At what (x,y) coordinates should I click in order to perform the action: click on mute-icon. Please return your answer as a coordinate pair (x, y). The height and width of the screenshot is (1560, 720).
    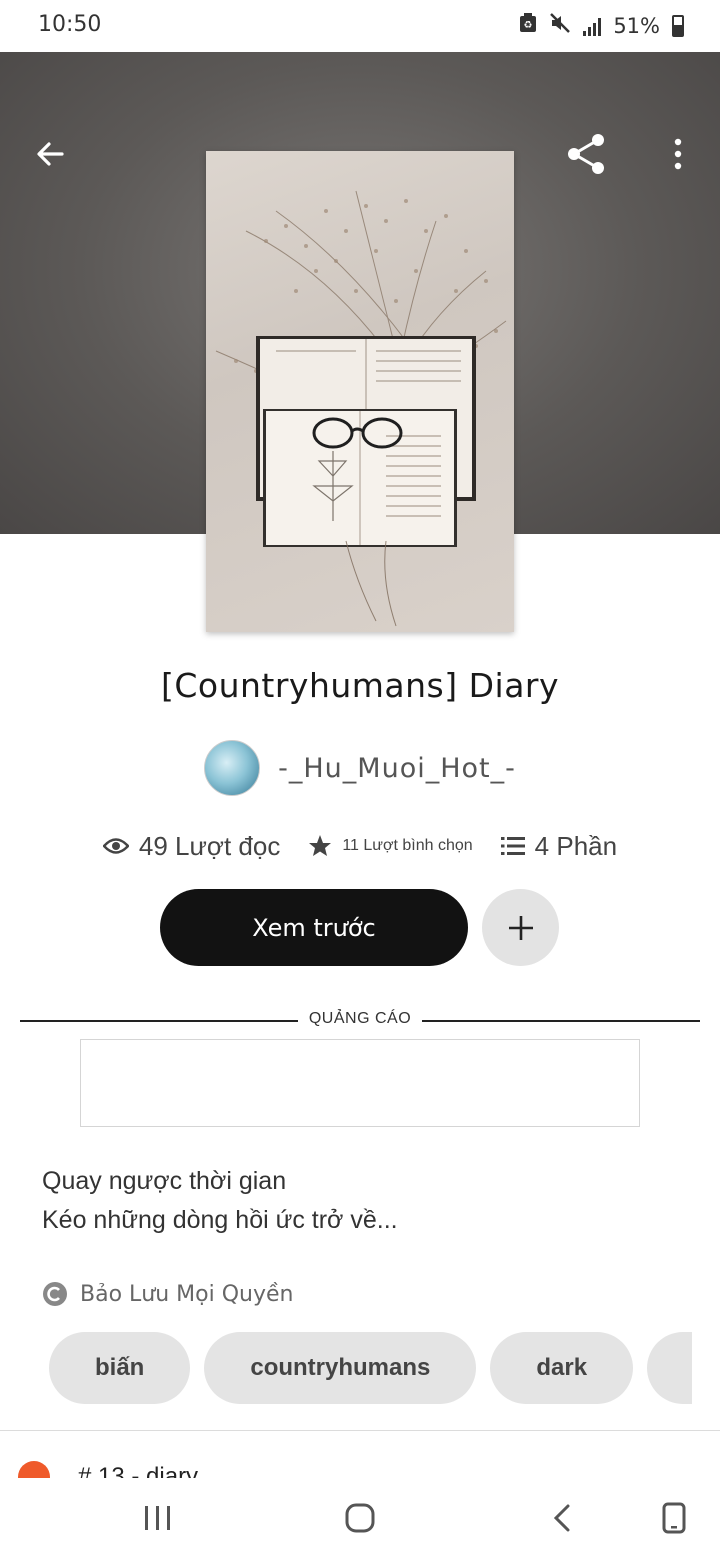
    Looking at the image, I should click on (560, 25).